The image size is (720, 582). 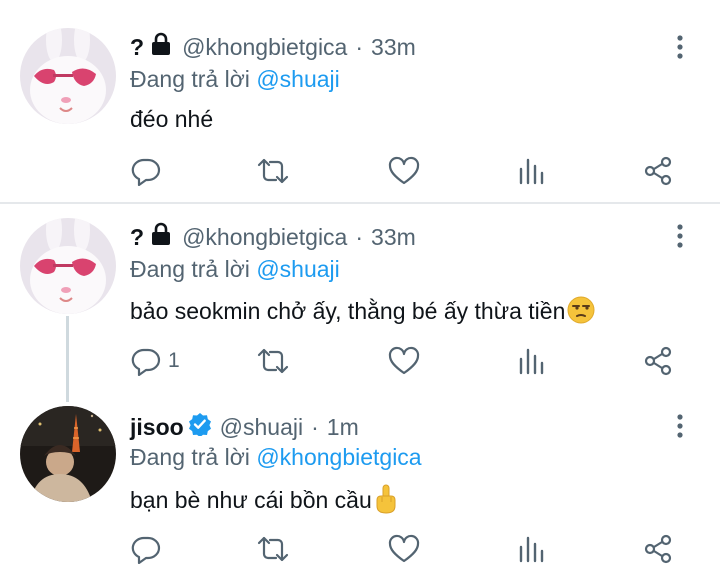 What do you see at coordinates (68, 454) in the screenshot?
I see `avatar-jisoo` at bounding box center [68, 454].